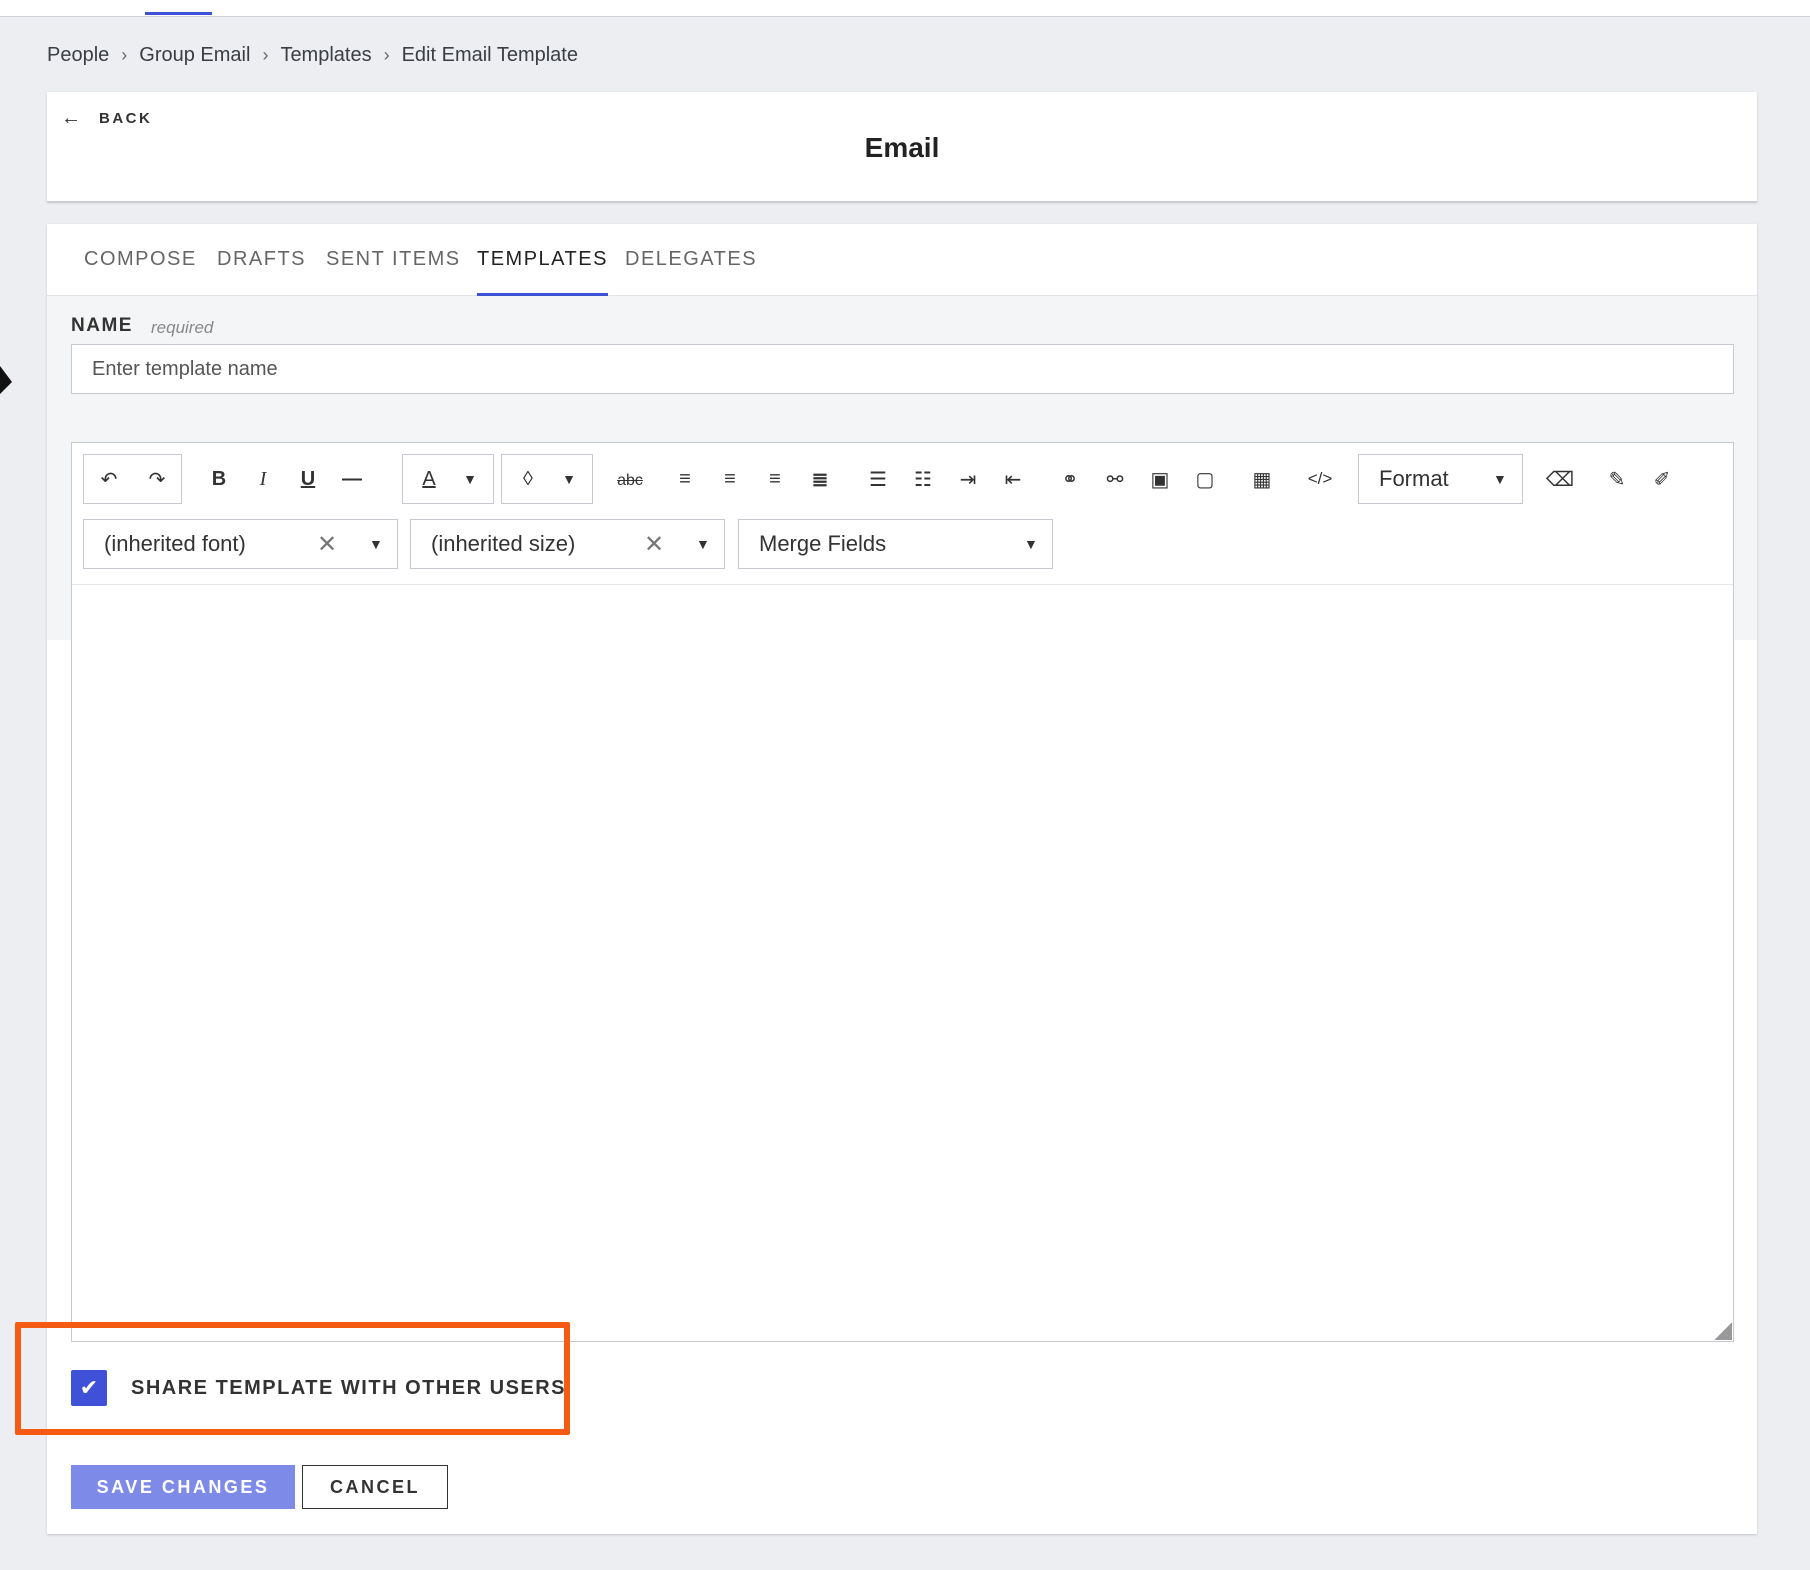 Image resolution: width=1810 pixels, height=1570 pixels. I want to click on strikethrough-icon: abc, so click(630, 481).